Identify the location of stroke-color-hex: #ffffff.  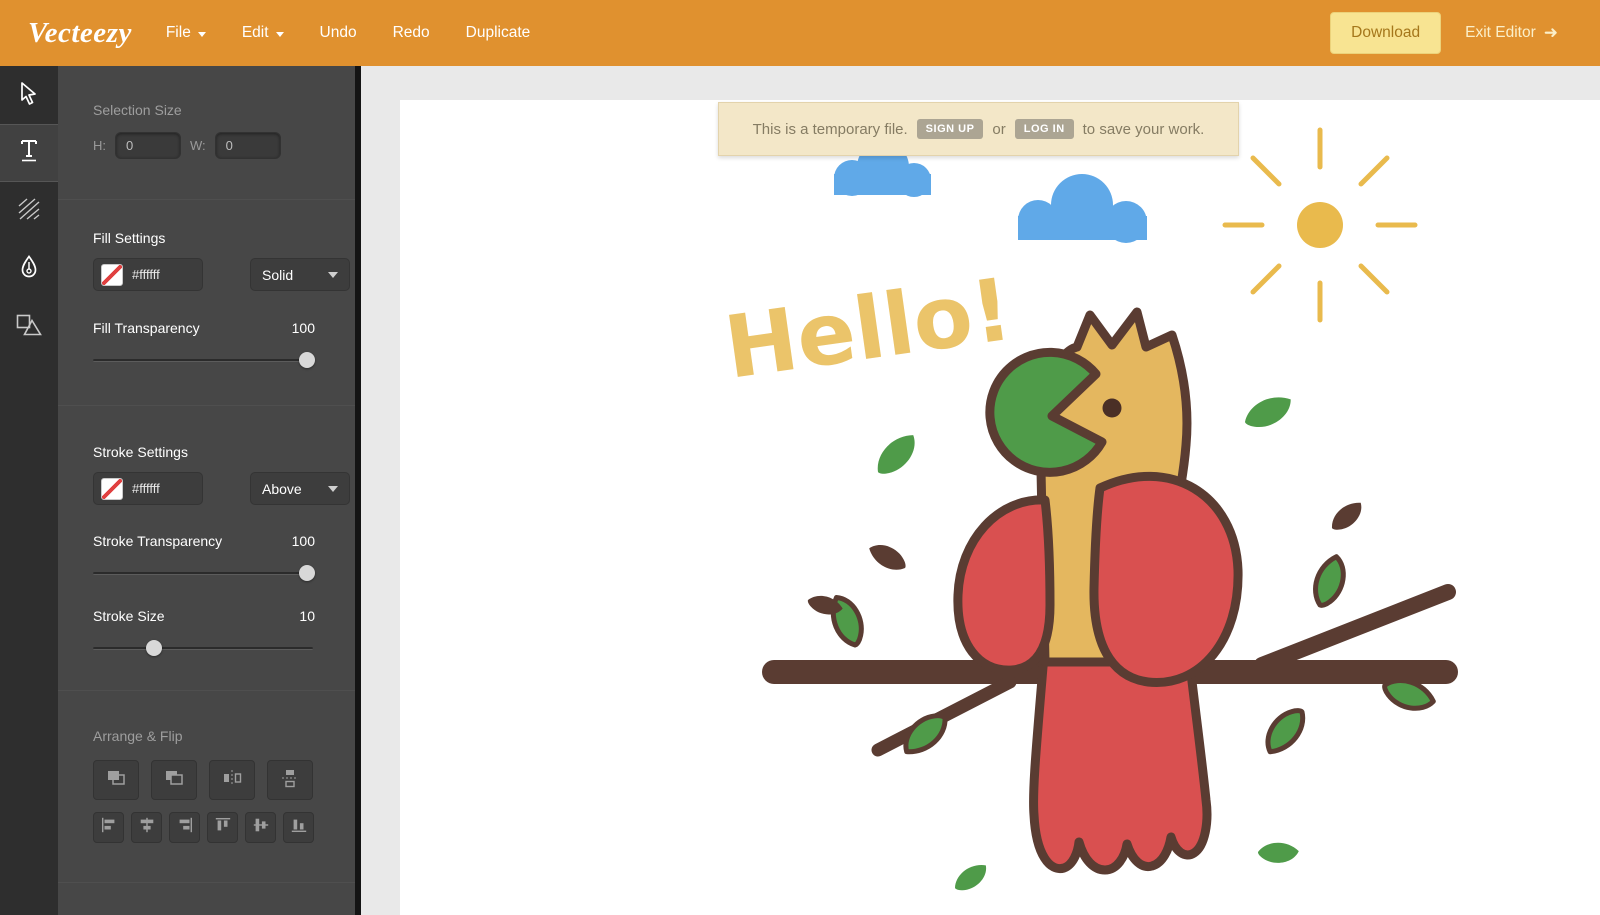
(146, 488).